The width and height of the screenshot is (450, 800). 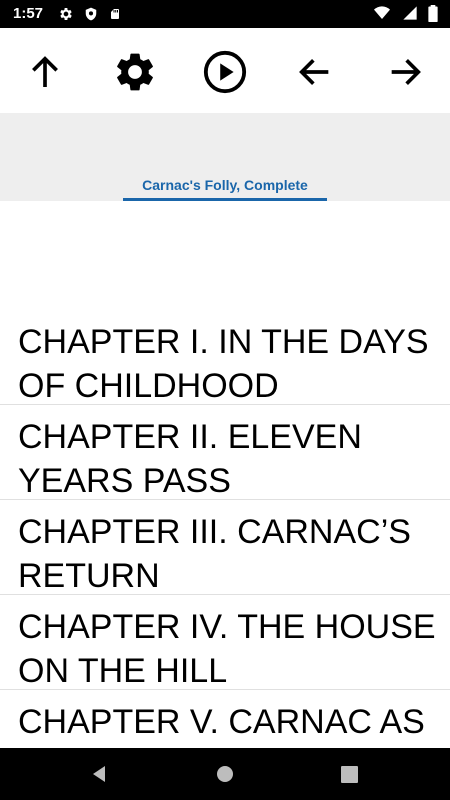 What do you see at coordinates (221, 722) in the screenshot?
I see `chapter-title: CHAPTER V. CARNAC AS` at bounding box center [221, 722].